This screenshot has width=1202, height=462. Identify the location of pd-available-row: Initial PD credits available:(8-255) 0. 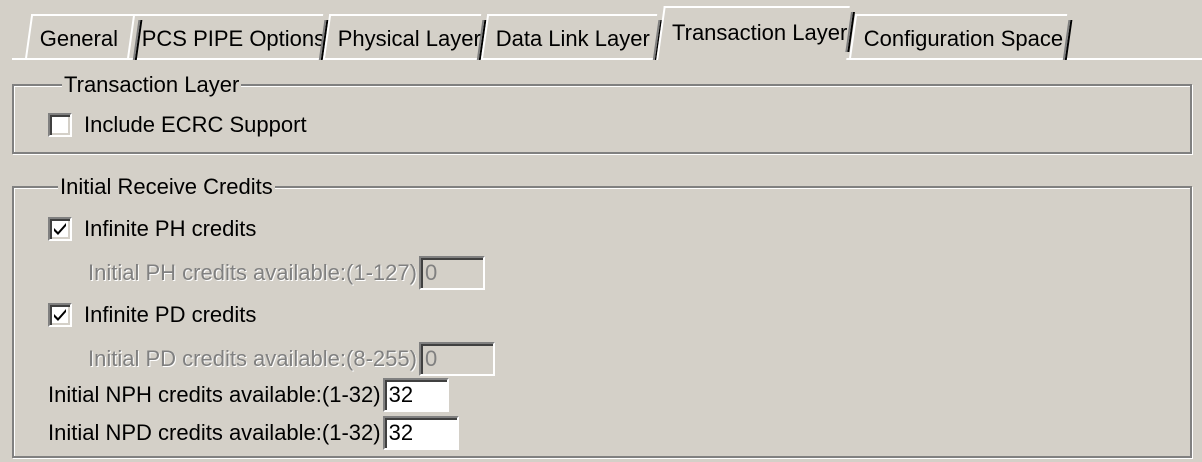
(291, 359).